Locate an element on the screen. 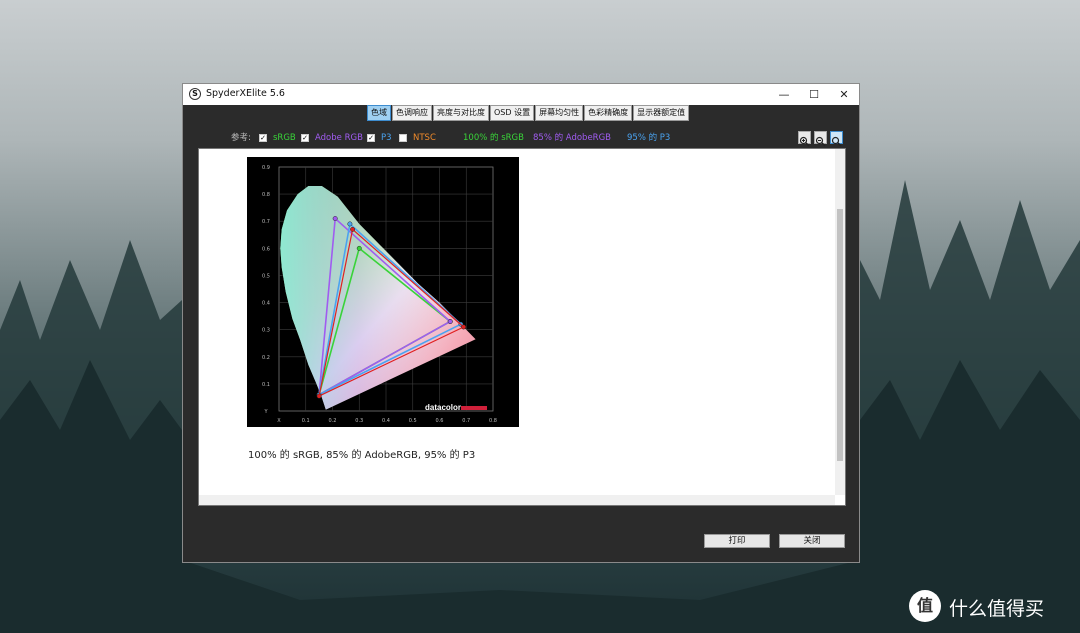 This screenshot has width=1080, height=633. print-button: 打印 is located at coordinates (737, 541).